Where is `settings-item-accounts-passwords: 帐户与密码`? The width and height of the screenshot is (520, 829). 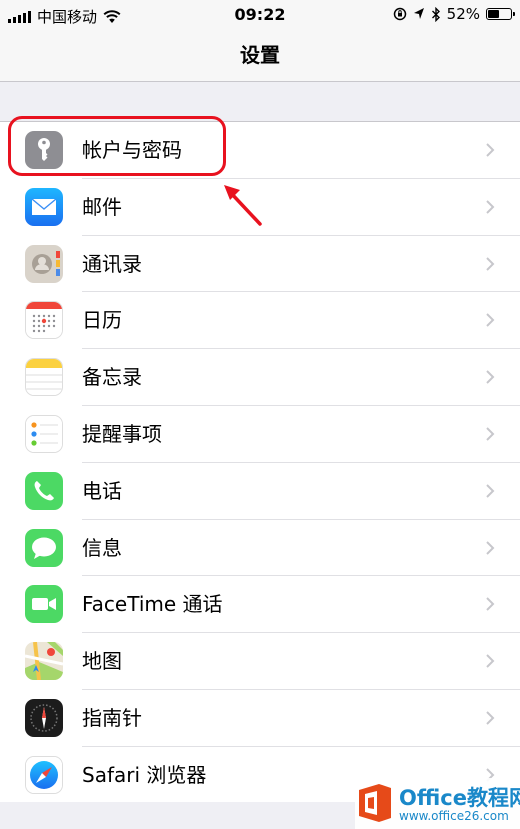
settings-item-accounts-passwords: 帐户与密码 is located at coordinates (260, 150).